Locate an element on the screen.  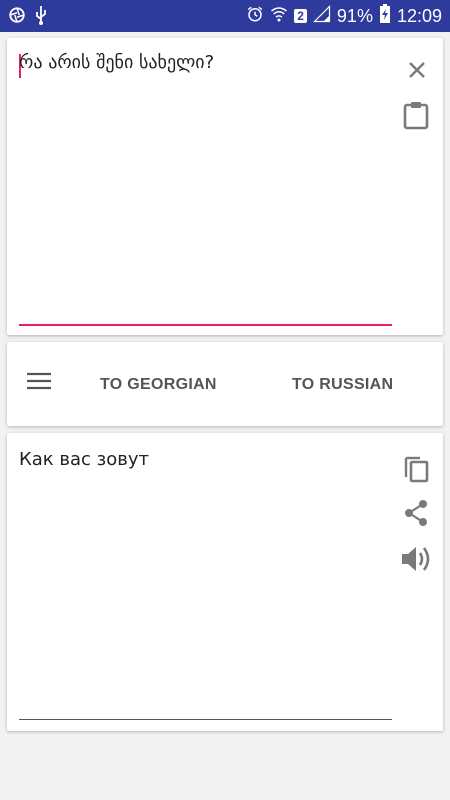
language-toolbar: TO GEORGIAN TO RUSSIAN is located at coordinates (225, 384).